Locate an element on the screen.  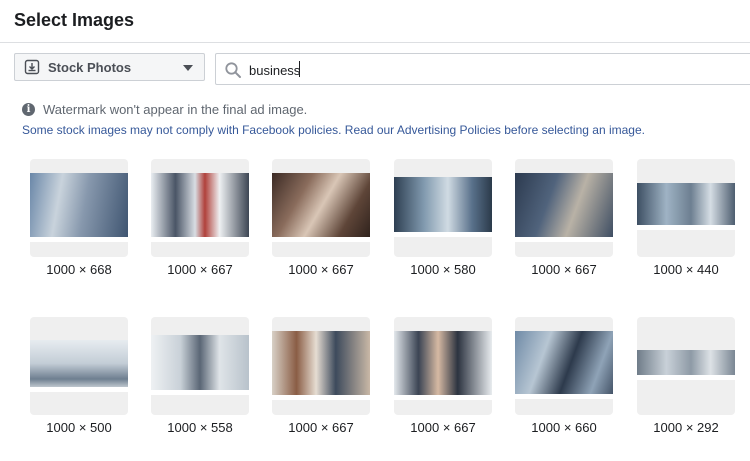
text-cursor is located at coordinates (299, 69).